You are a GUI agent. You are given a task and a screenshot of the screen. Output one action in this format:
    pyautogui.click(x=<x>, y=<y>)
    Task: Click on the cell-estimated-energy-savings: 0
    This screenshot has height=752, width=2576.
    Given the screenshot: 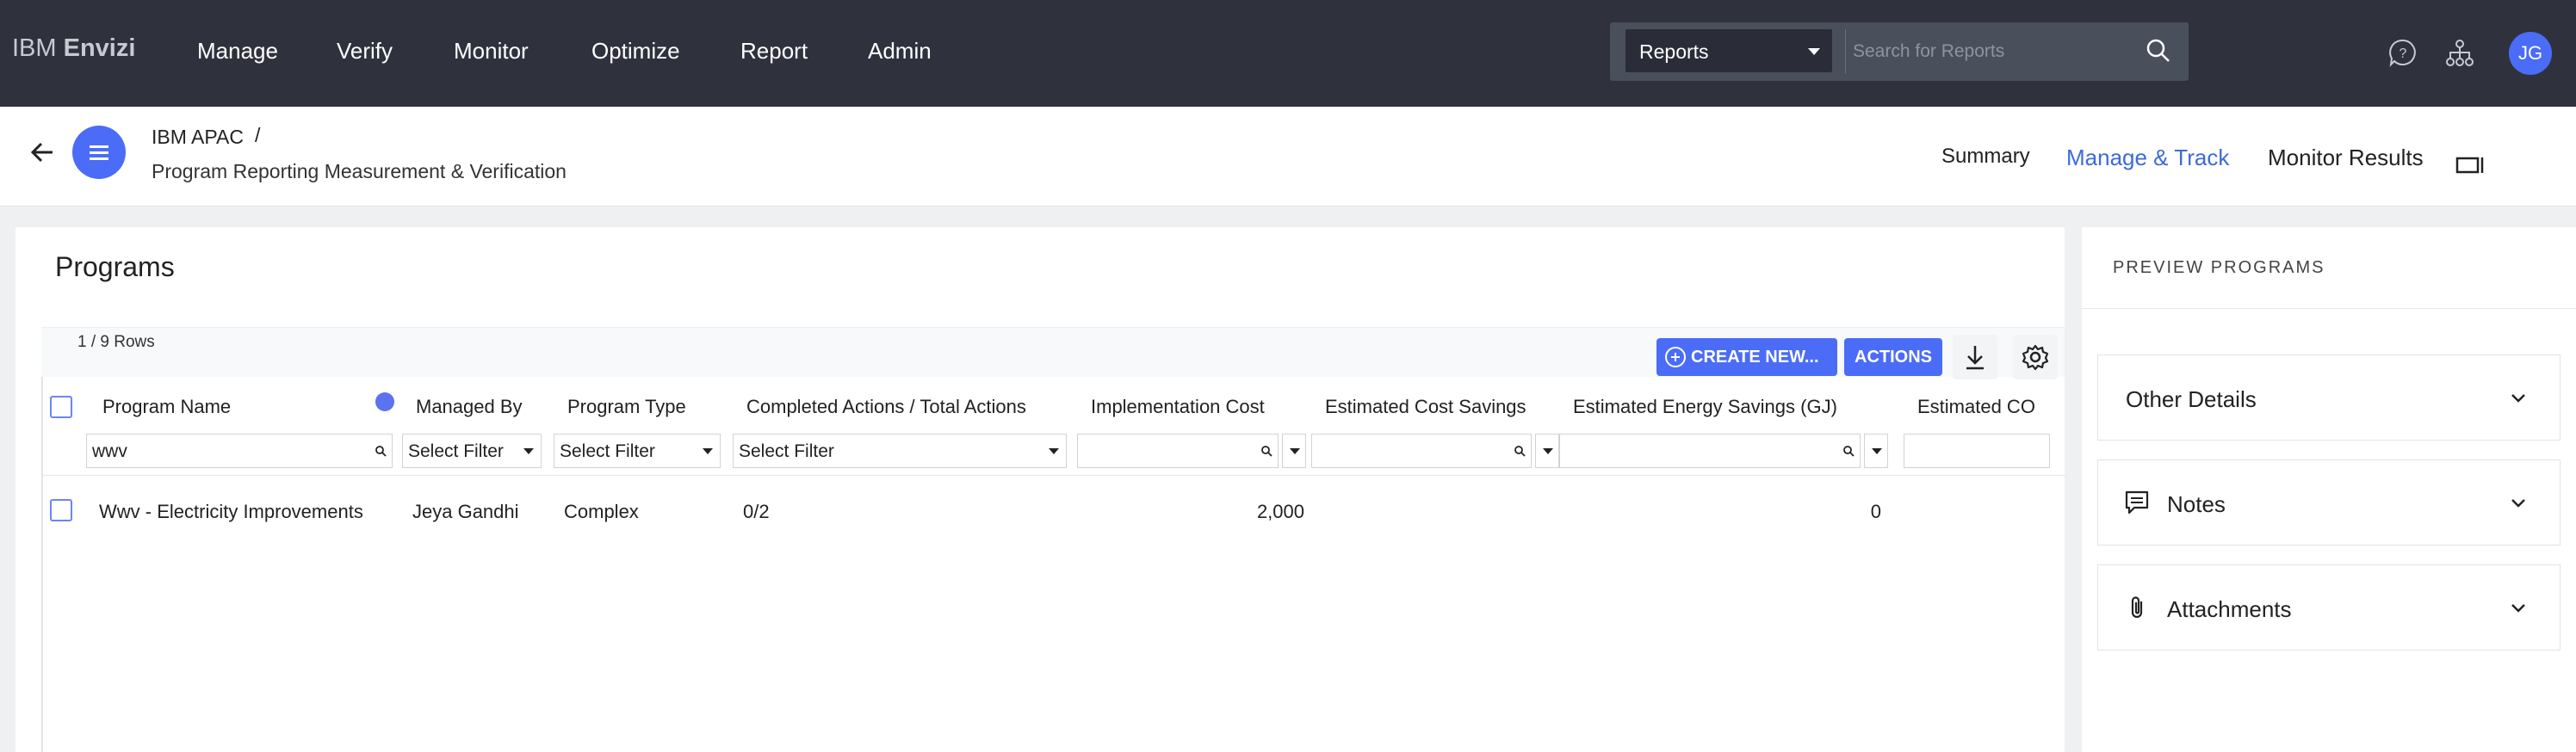 What is the action you would take?
    pyautogui.click(x=1876, y=511)
    